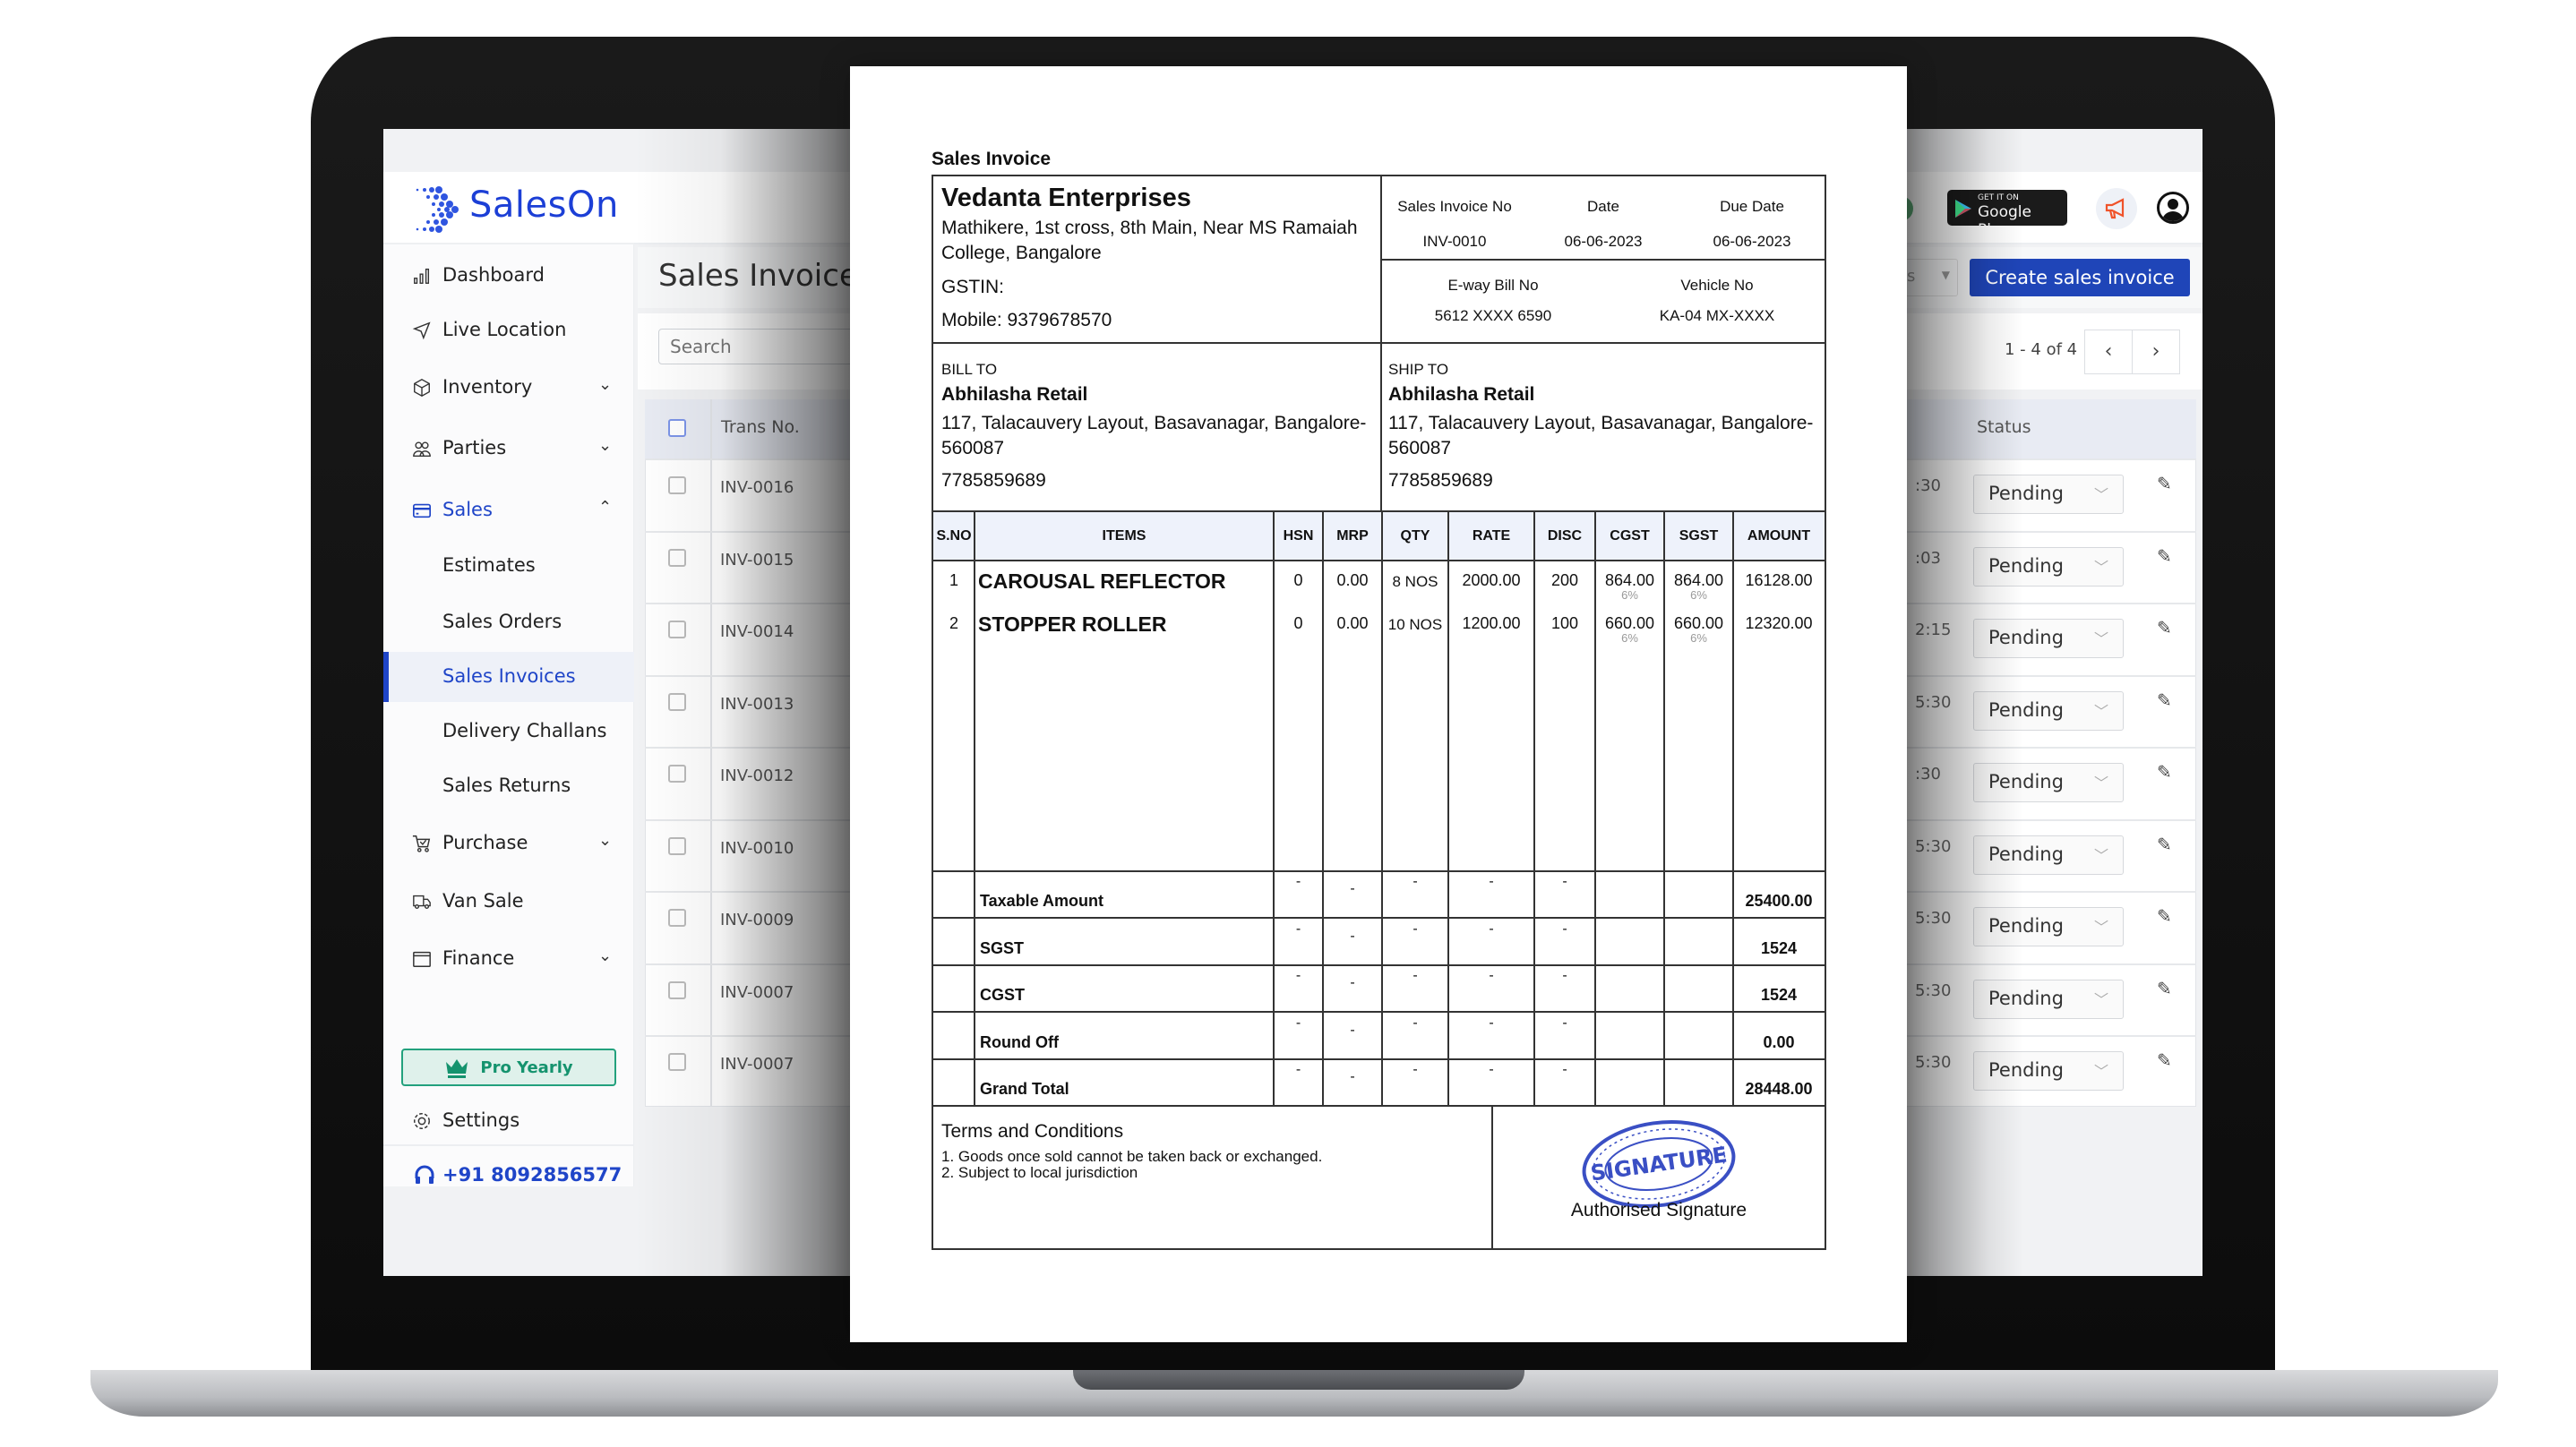 Image resolution: width=2576 pixels, height=1447 pixels. I want to click on sidebar-item-estimates: Estimates, so click(508, 566).